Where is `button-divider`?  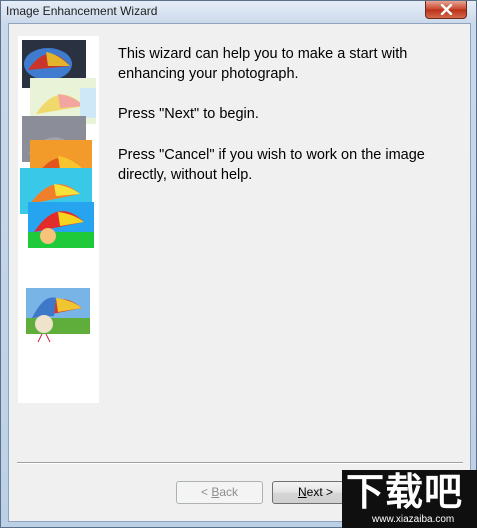
button-divider is located at coordinates (240, 463).